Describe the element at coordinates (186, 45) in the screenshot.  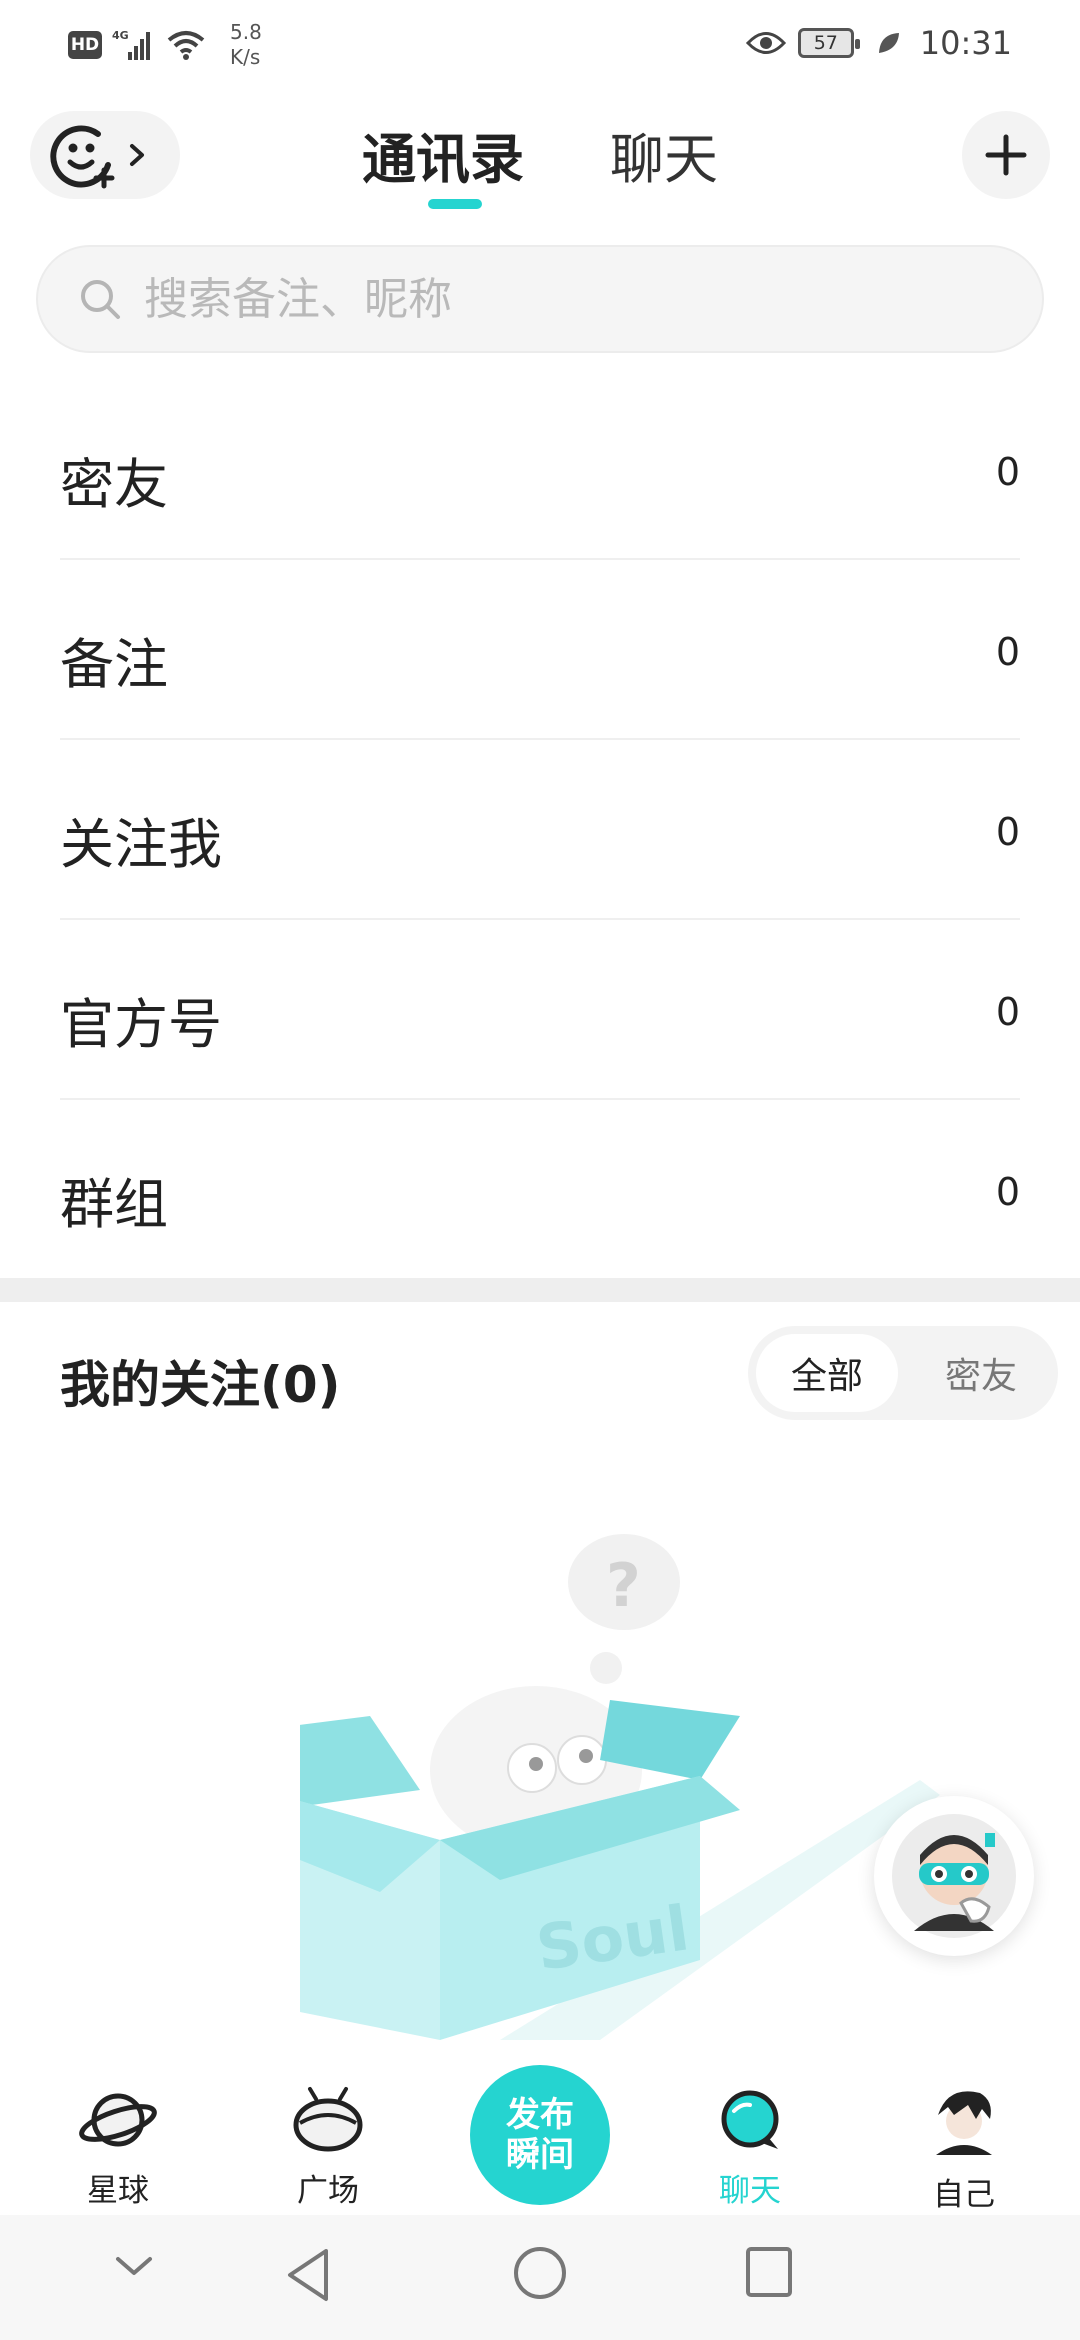
I see `wifi-icon` at that location.